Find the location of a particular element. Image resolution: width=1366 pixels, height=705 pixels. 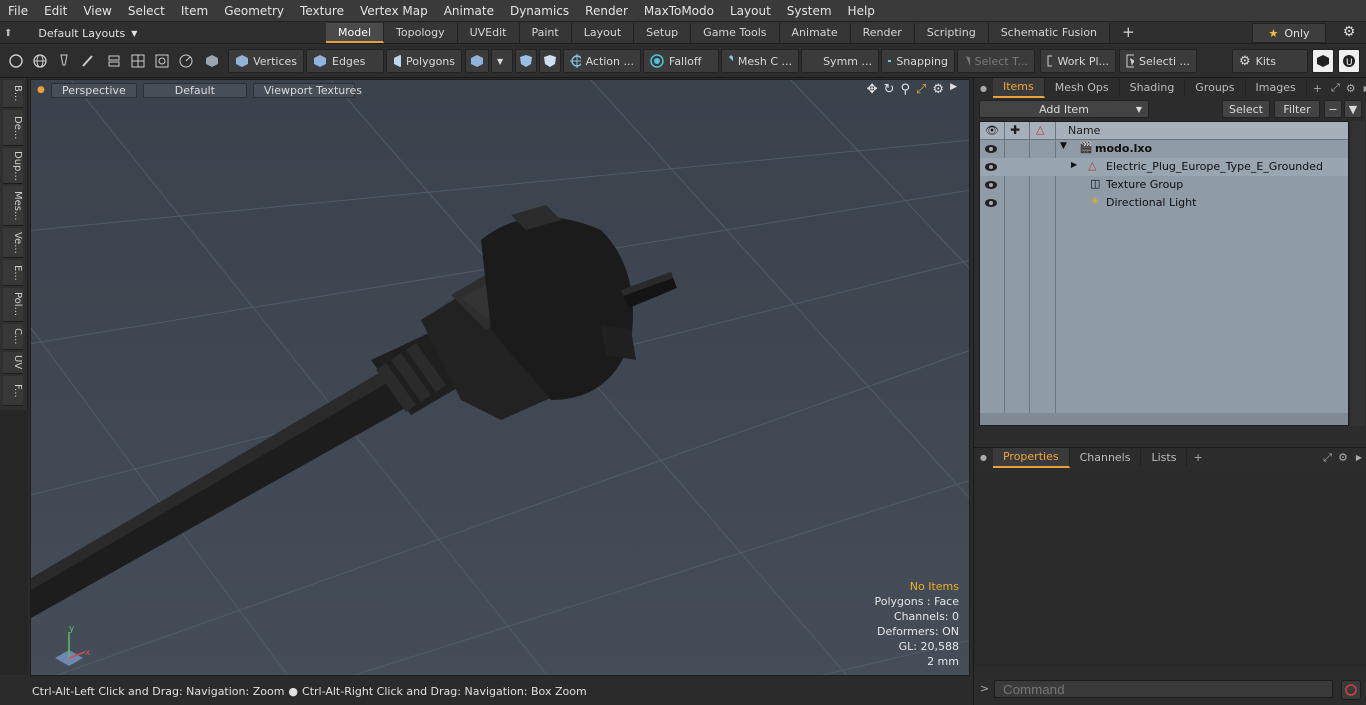

maximize-icon: ⤢ is located at coordinates (921, 89).